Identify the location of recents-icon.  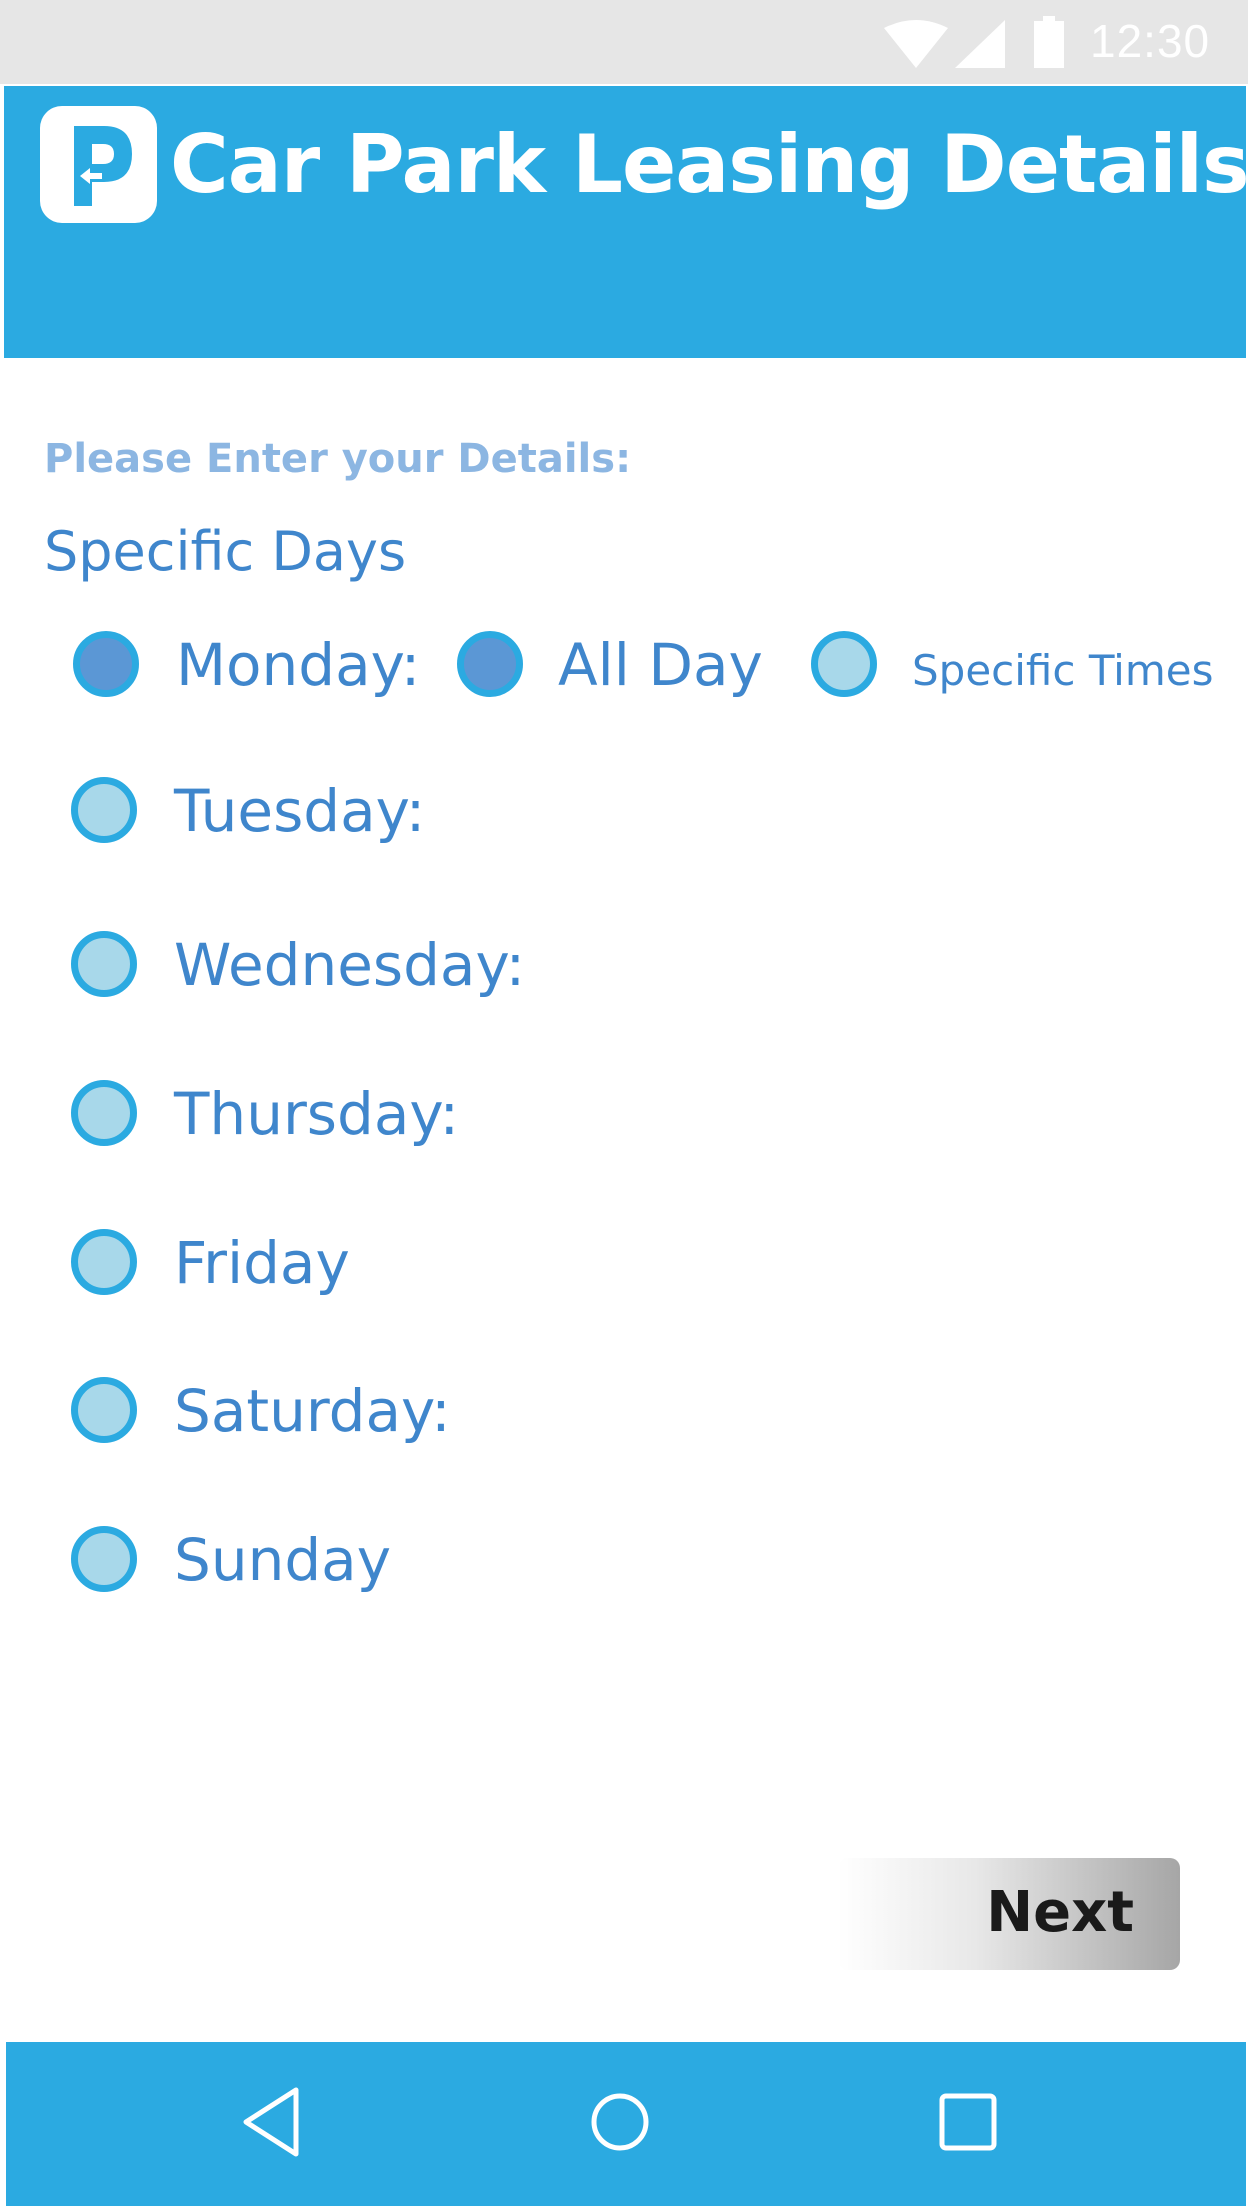
(968, 2122).